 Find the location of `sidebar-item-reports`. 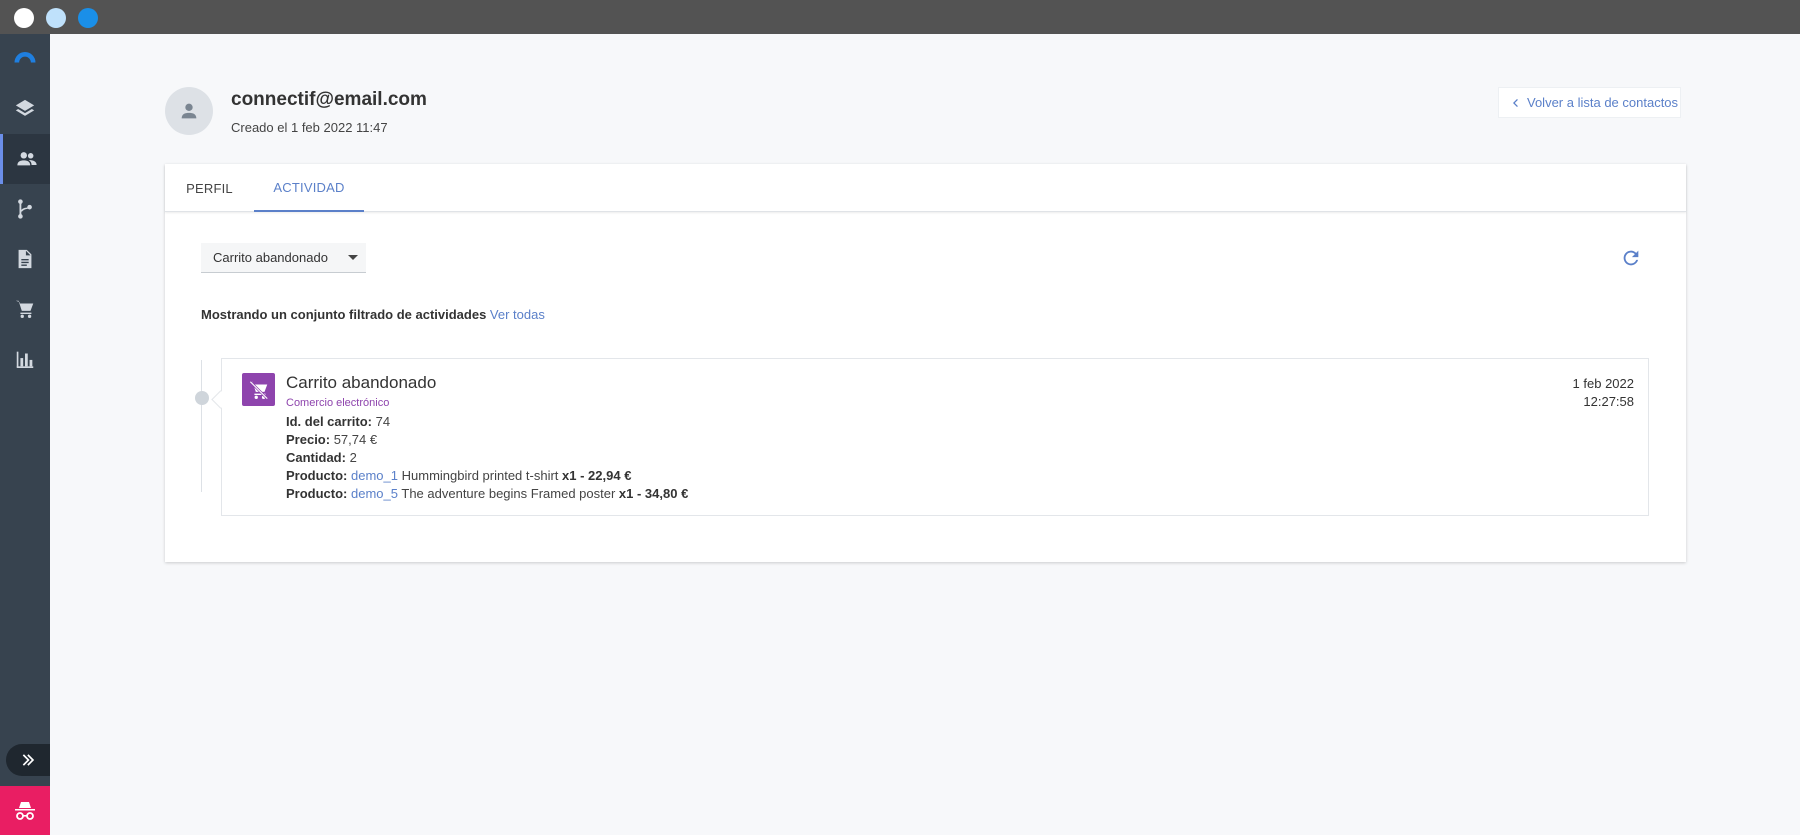

sidebar-item-reports is located at coordinates (25, 359).